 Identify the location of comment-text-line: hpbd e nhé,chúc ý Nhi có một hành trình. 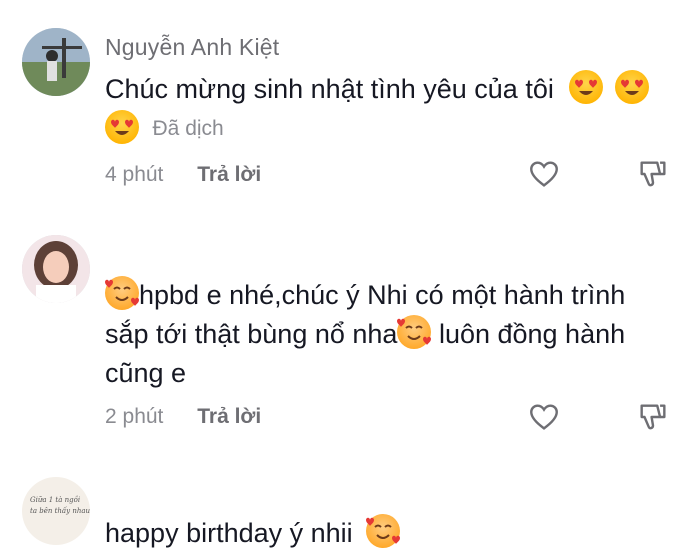
(365, 295).